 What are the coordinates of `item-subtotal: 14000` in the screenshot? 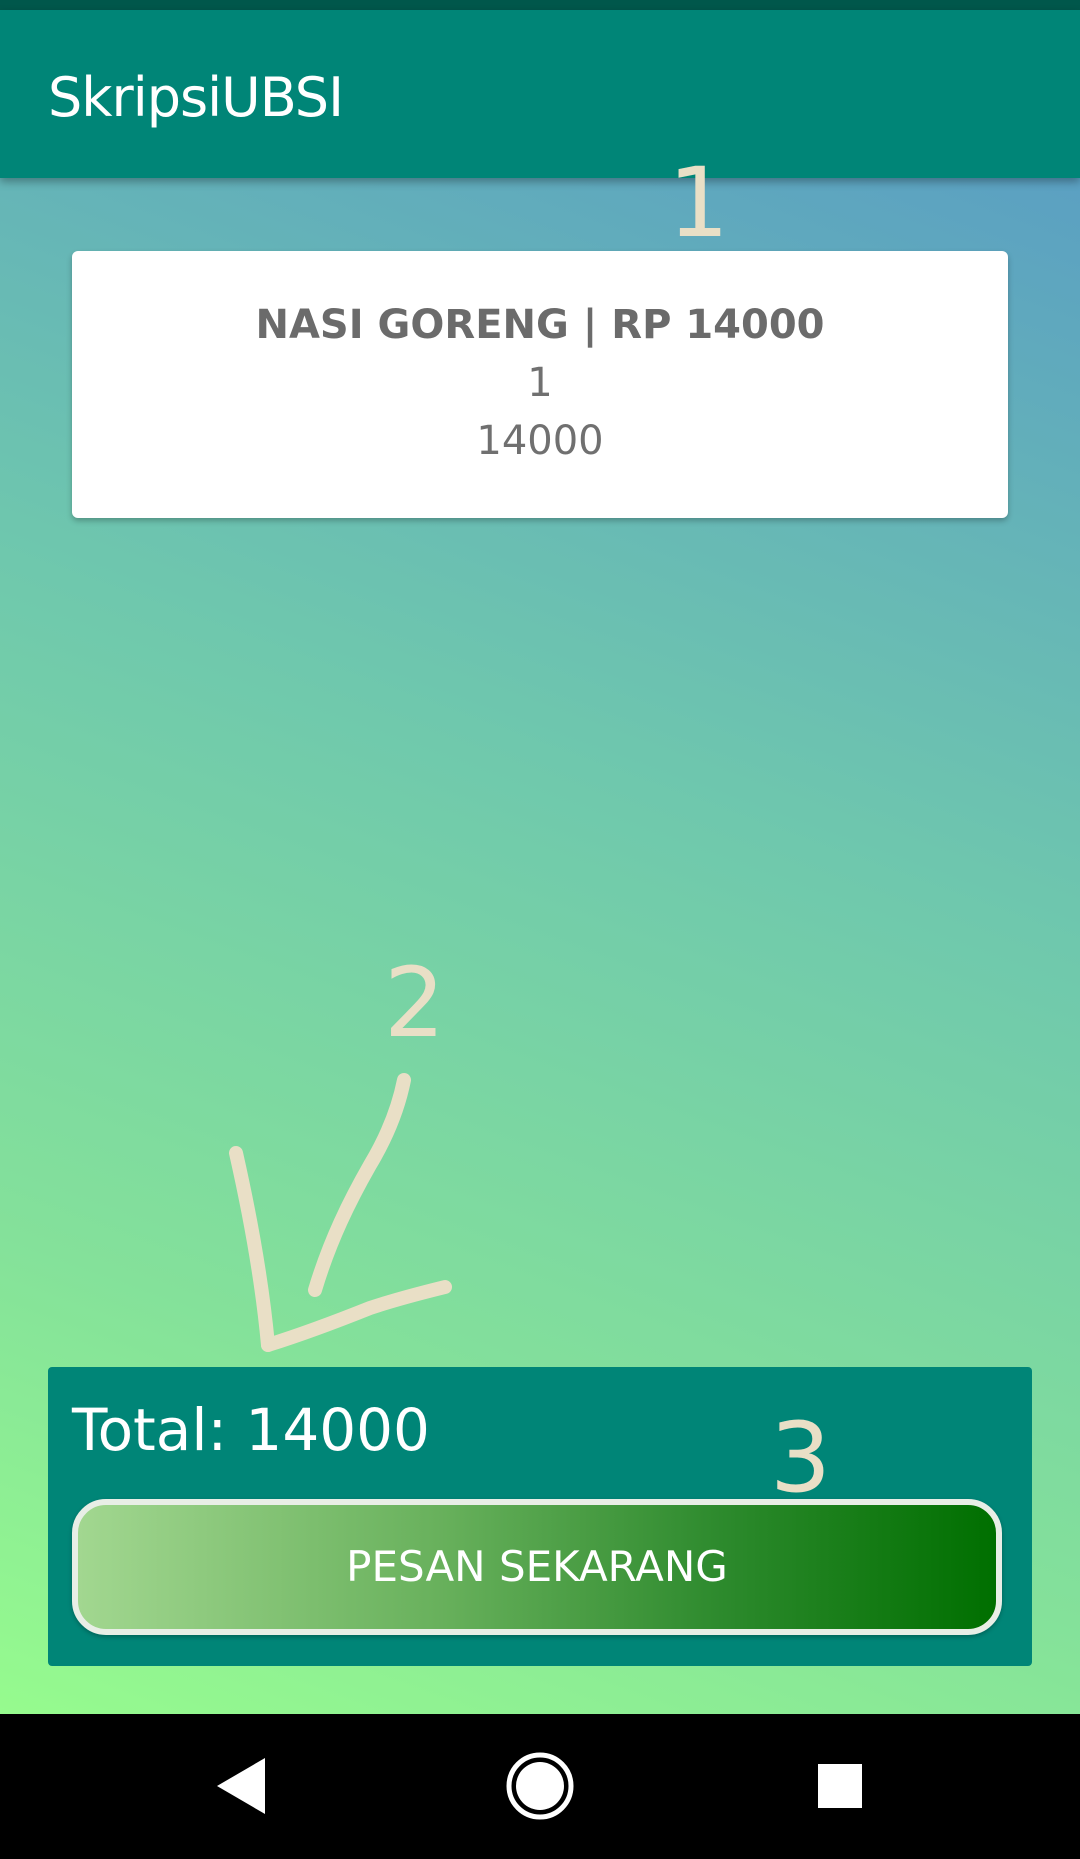 It's located at (540, 441).